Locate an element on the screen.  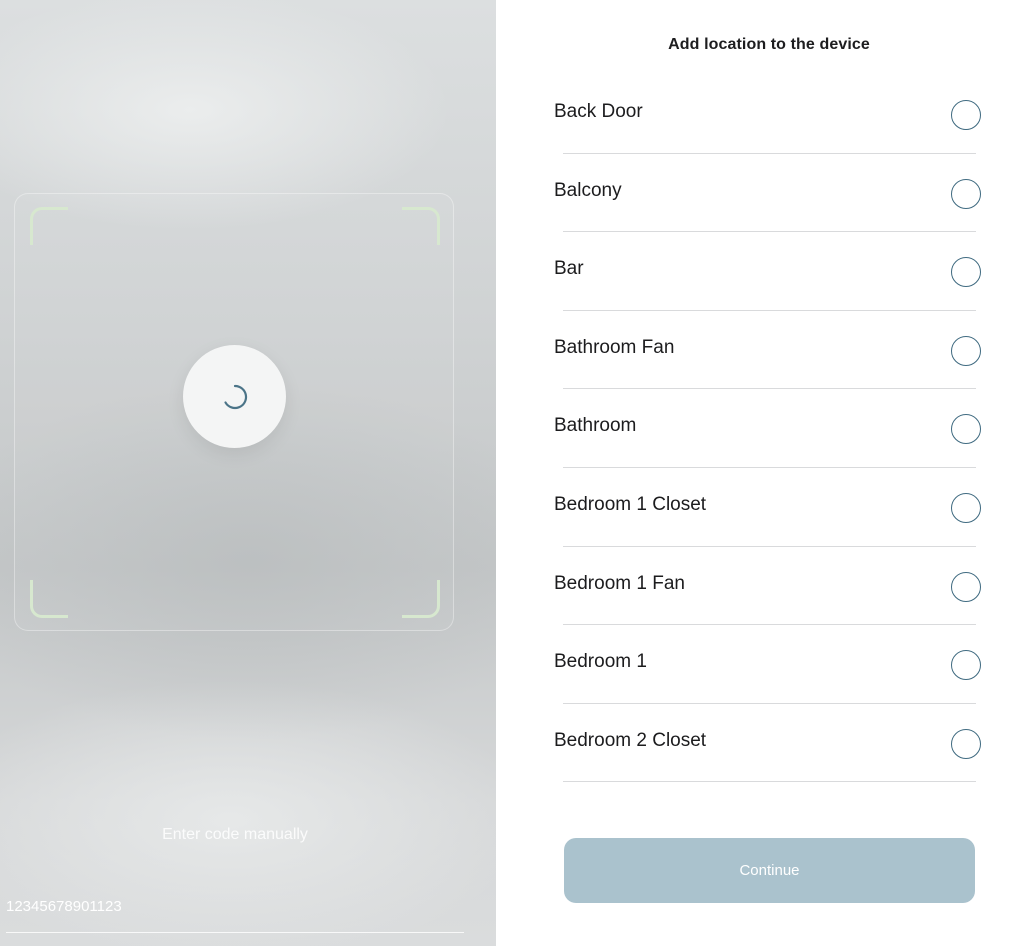
location-label: Bedroom 2 Closet is located at coordinates (630, 740).